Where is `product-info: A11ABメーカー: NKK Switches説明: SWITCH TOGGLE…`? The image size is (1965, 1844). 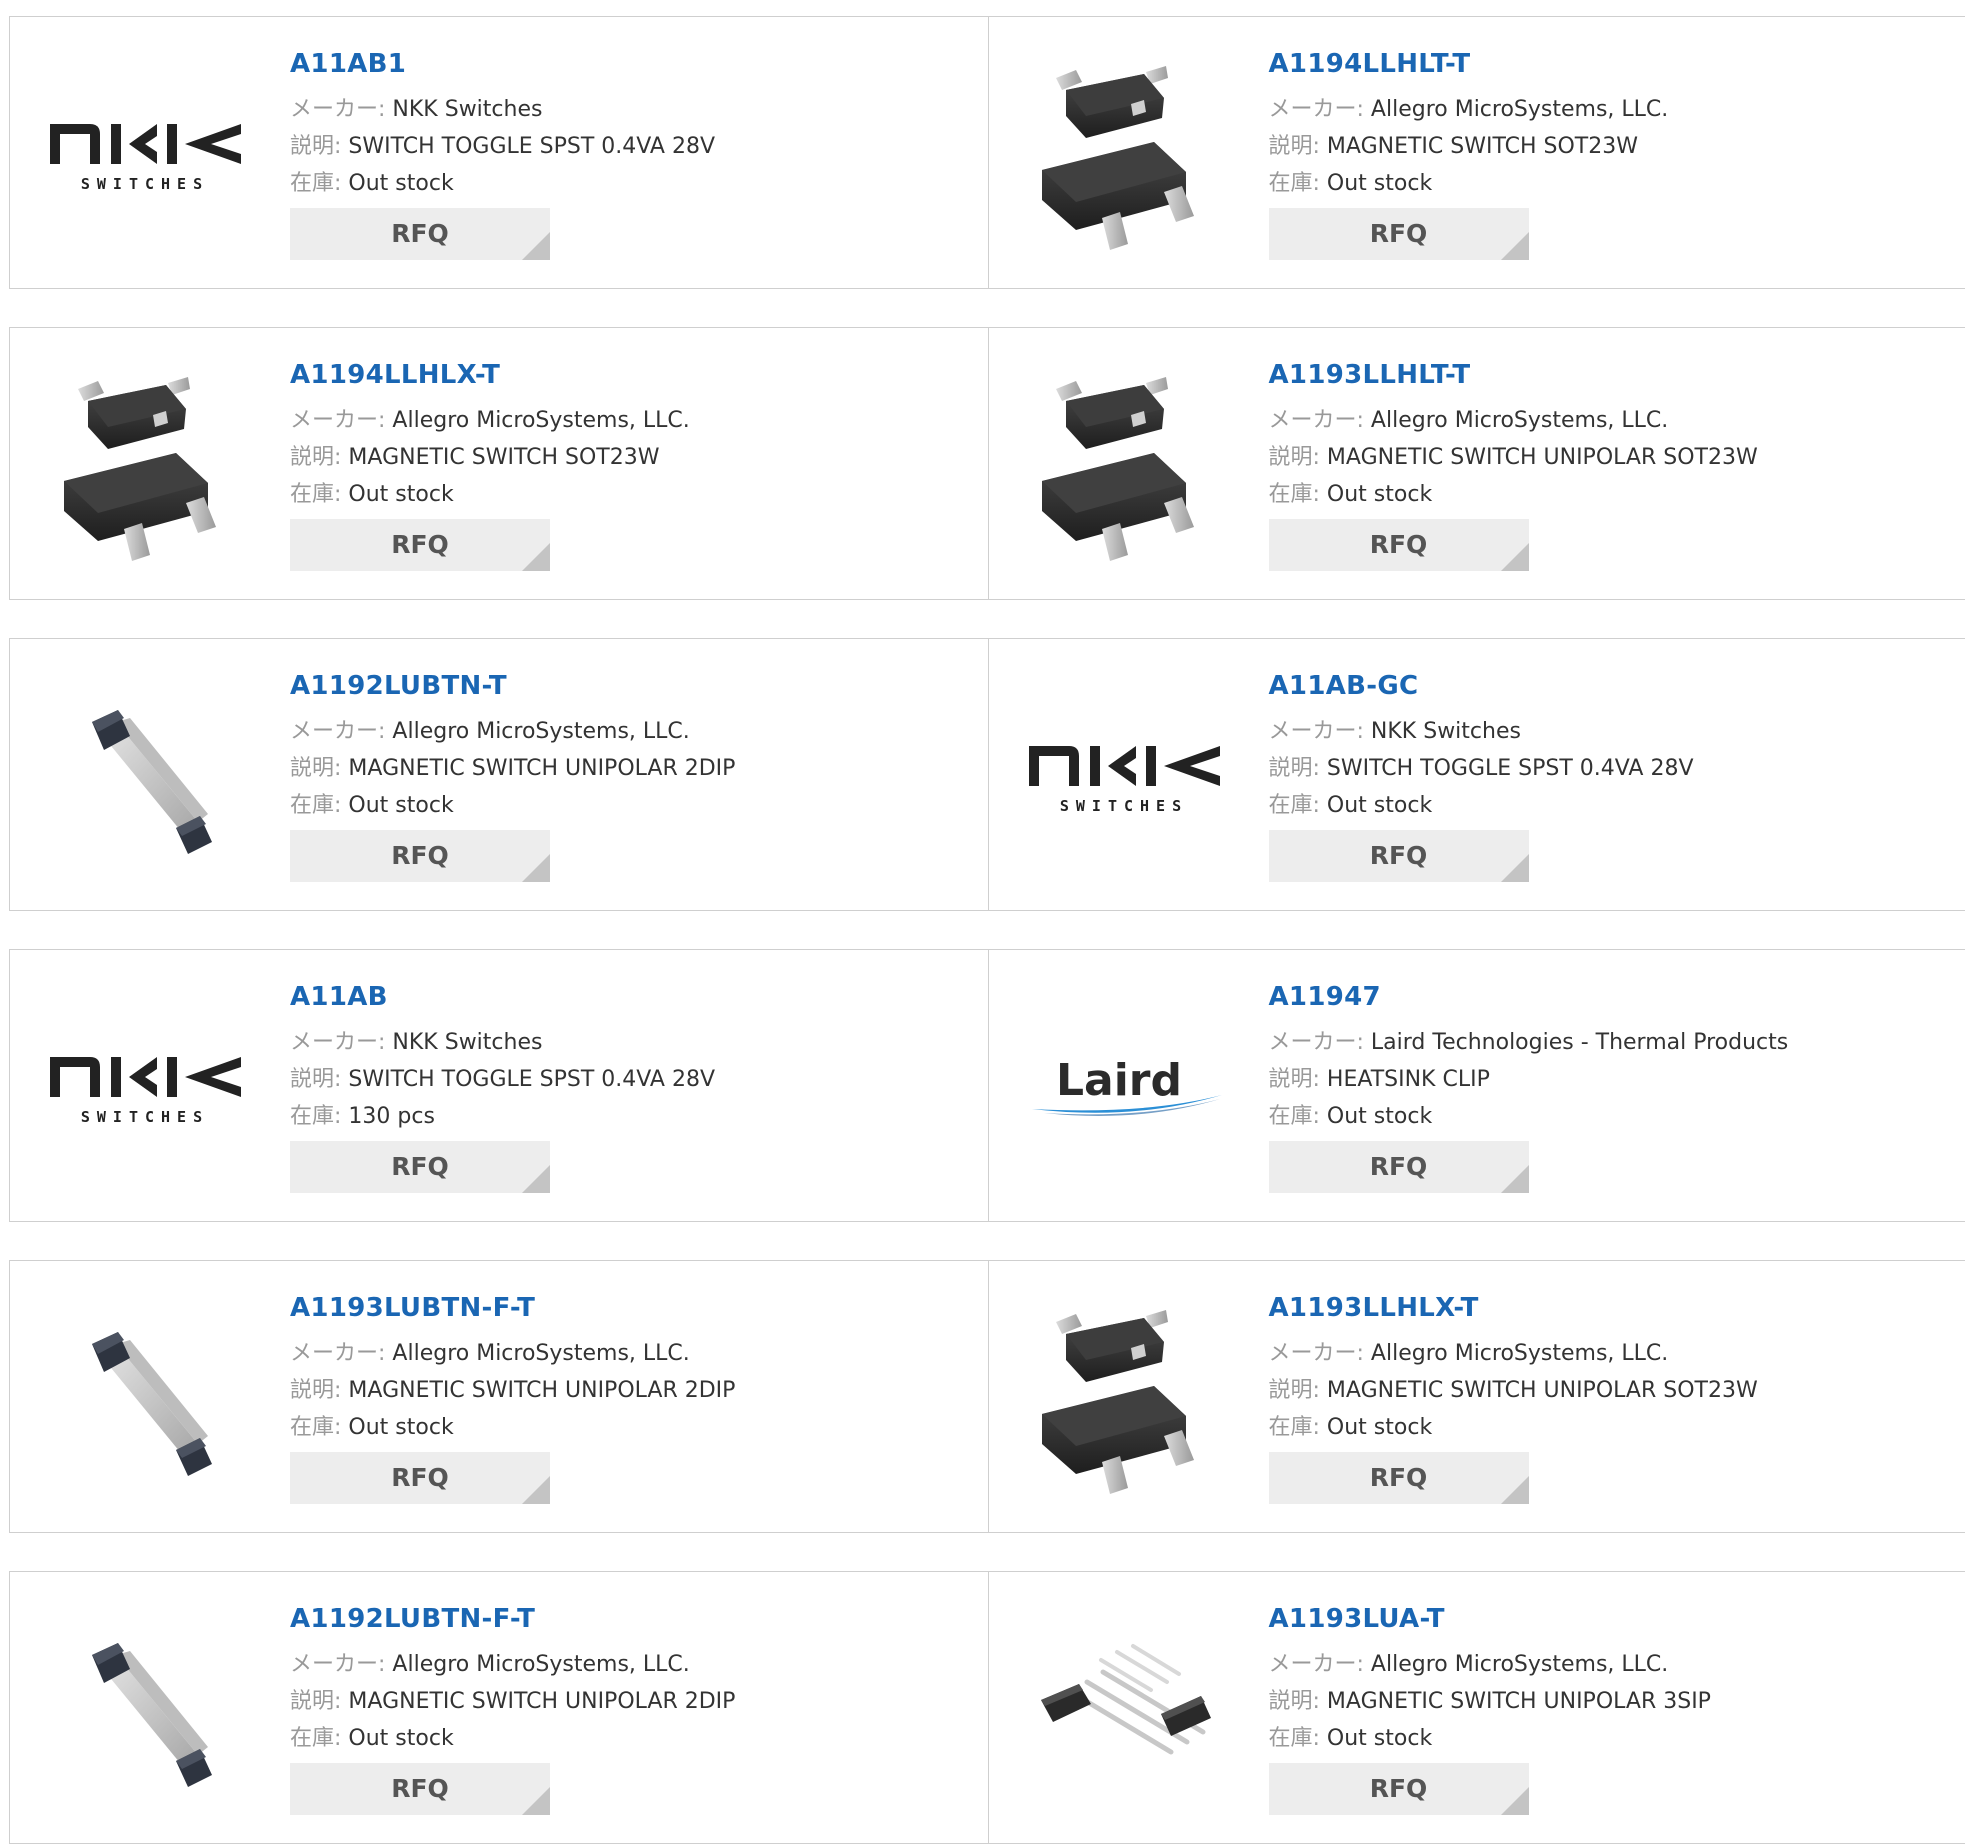
product-info: A11ABメーカー: NKK Switches説明: SWITCH TOGGLE… is located at coordinates (502, 1086).